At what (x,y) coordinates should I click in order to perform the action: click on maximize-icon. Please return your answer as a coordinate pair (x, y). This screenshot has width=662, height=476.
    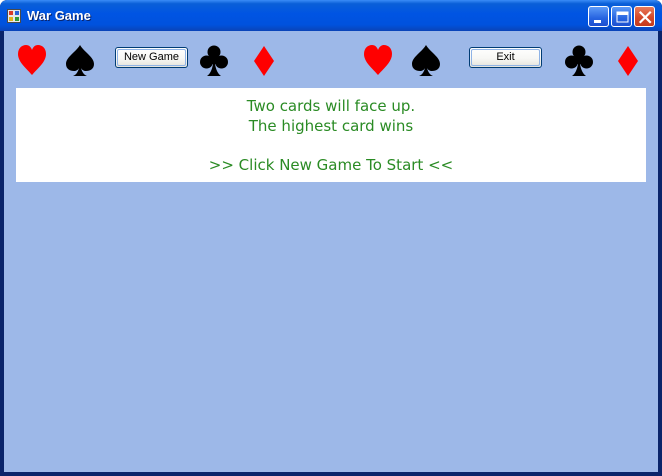
    Looking at the image, I should click on (622, 17).